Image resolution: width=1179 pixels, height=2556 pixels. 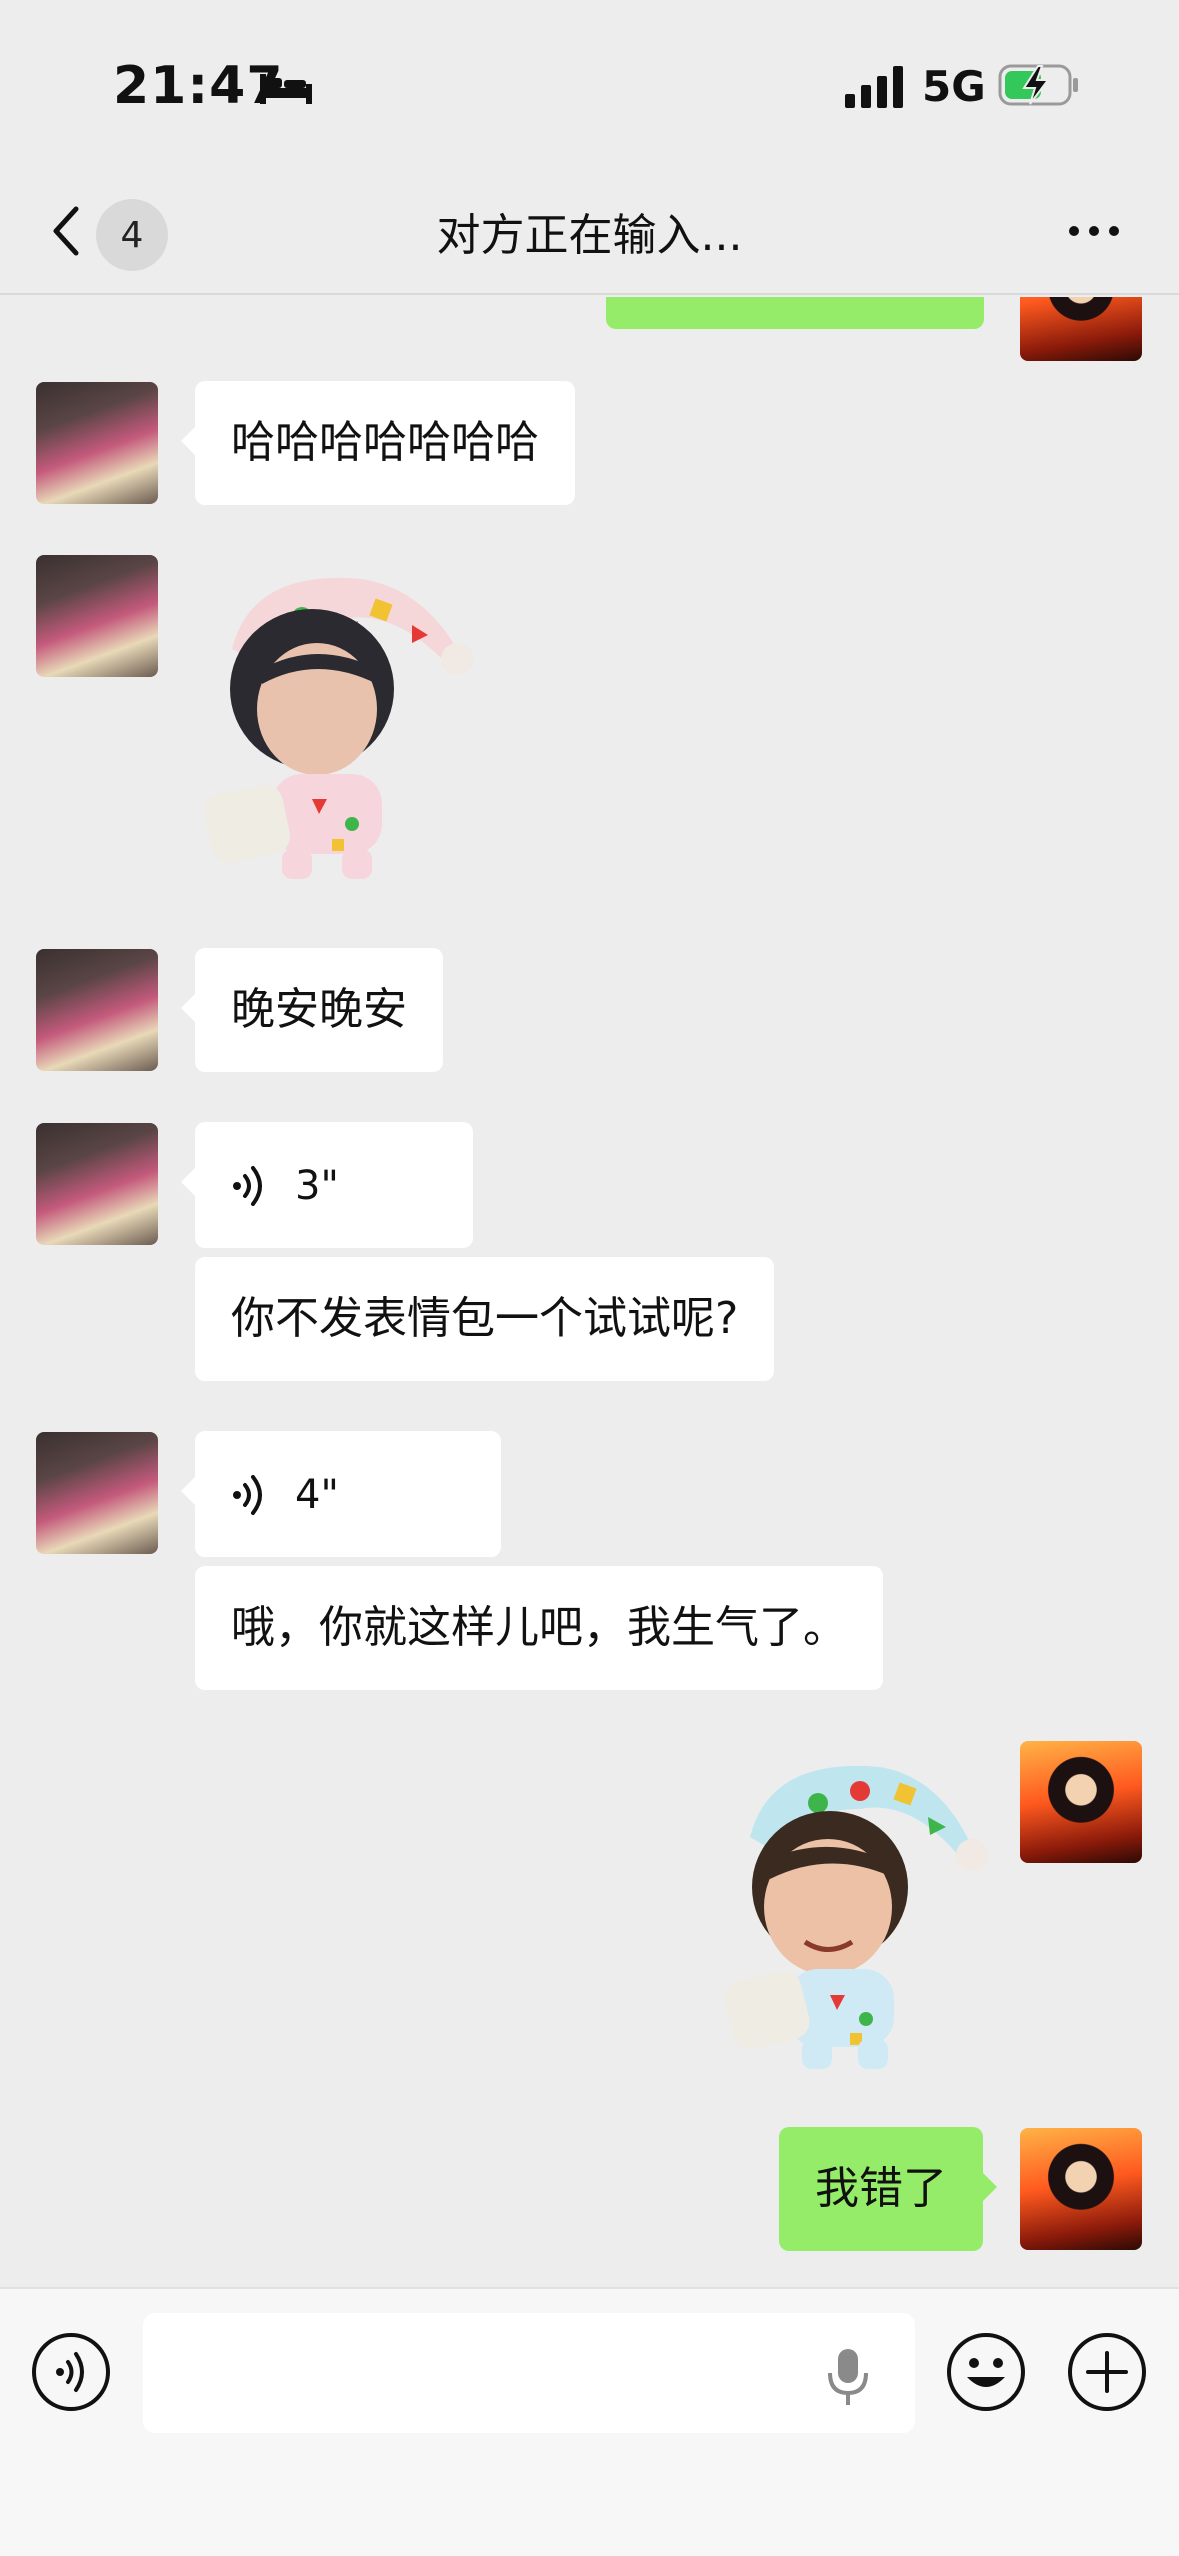 What do you see at coordinates (1107, 2372) in the screenshot?
I see `plus-icon` at bounding box center [1107, 2372].